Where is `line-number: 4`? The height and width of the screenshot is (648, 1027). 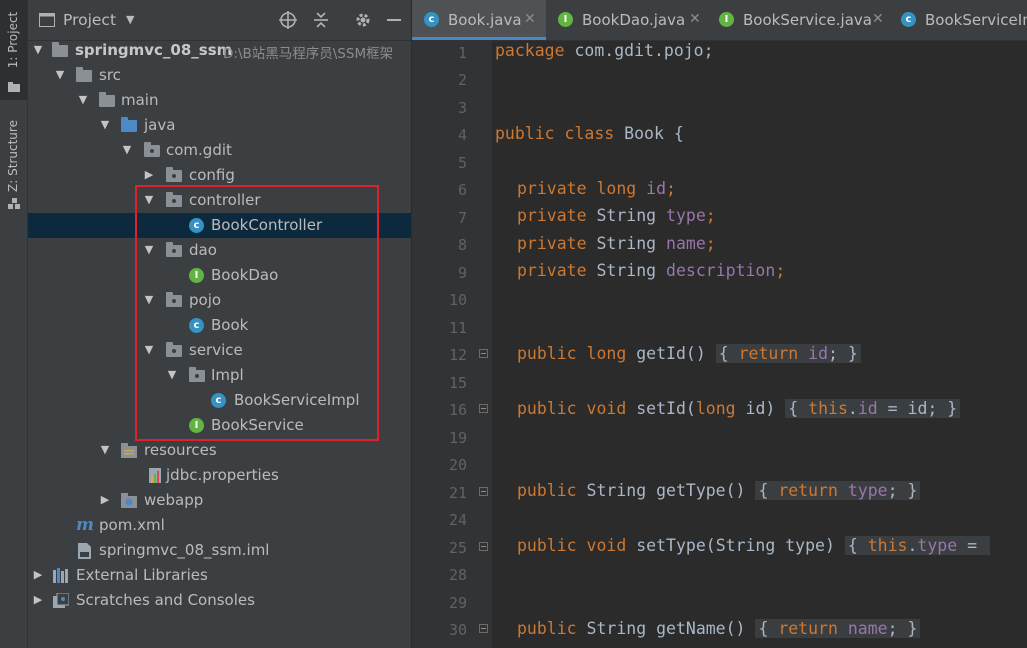 line-number: 4 is located at coordinates (462, 135).